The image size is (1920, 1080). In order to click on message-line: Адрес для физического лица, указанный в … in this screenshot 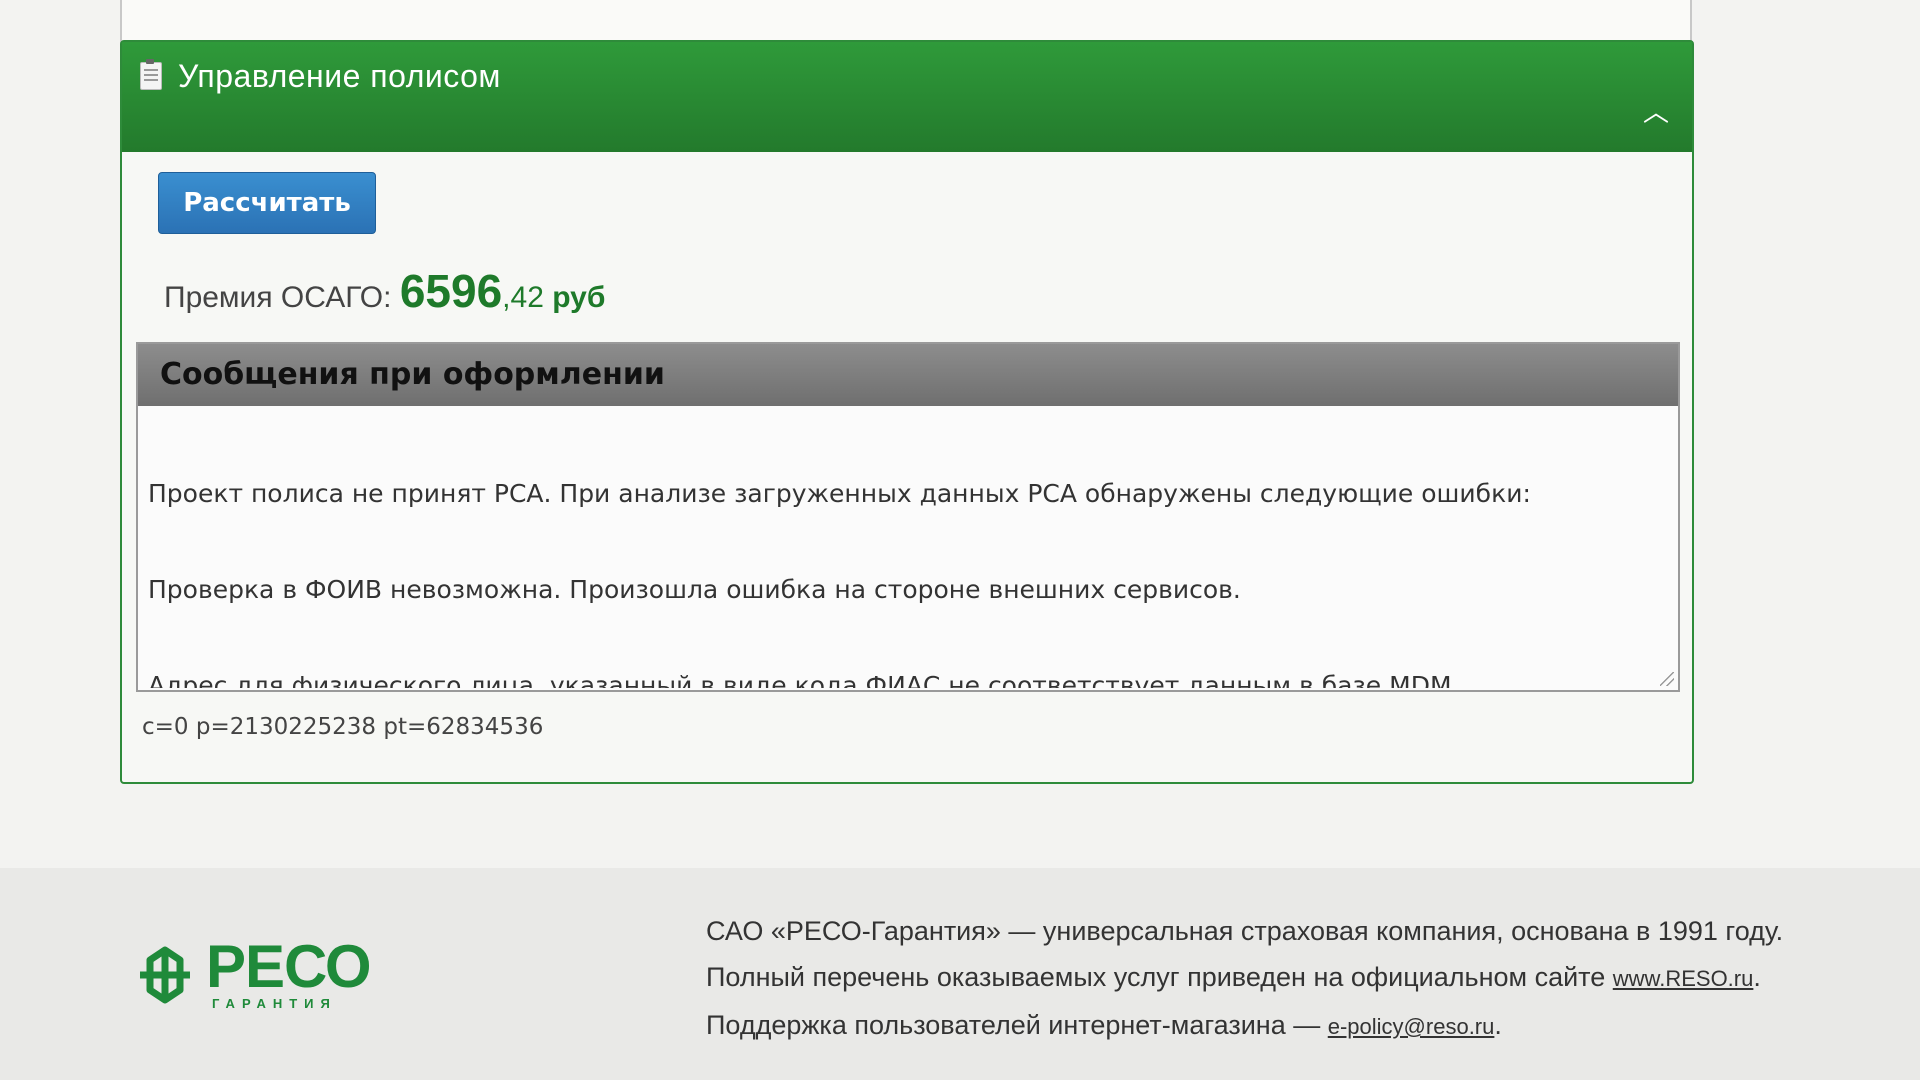, I will do `click(804, 679)`.